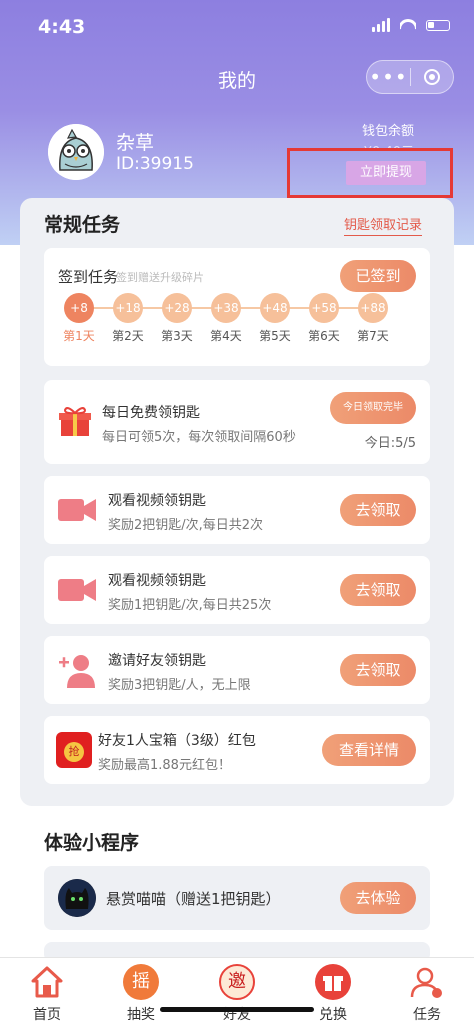  I want to click on try-mini-program-button: 去体验, so click(378, 898).